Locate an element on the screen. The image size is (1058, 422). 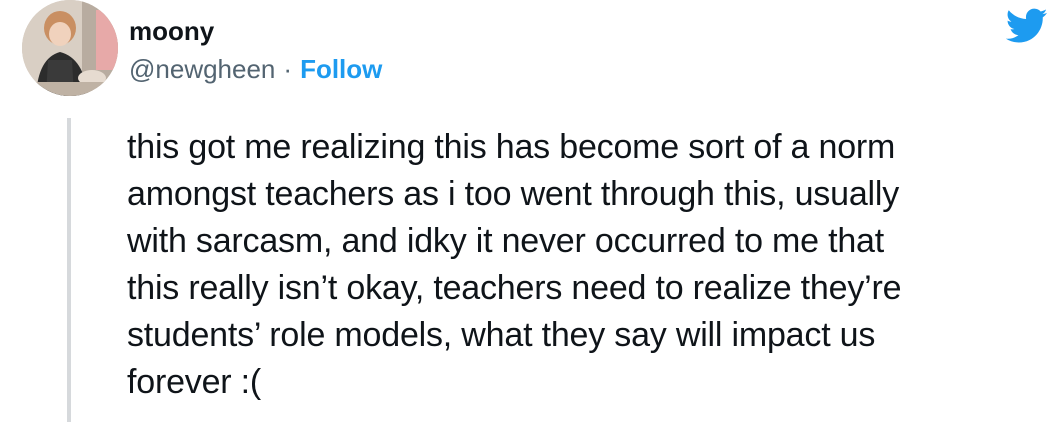
author-display-name: moony is located at coordinates (171, 31).